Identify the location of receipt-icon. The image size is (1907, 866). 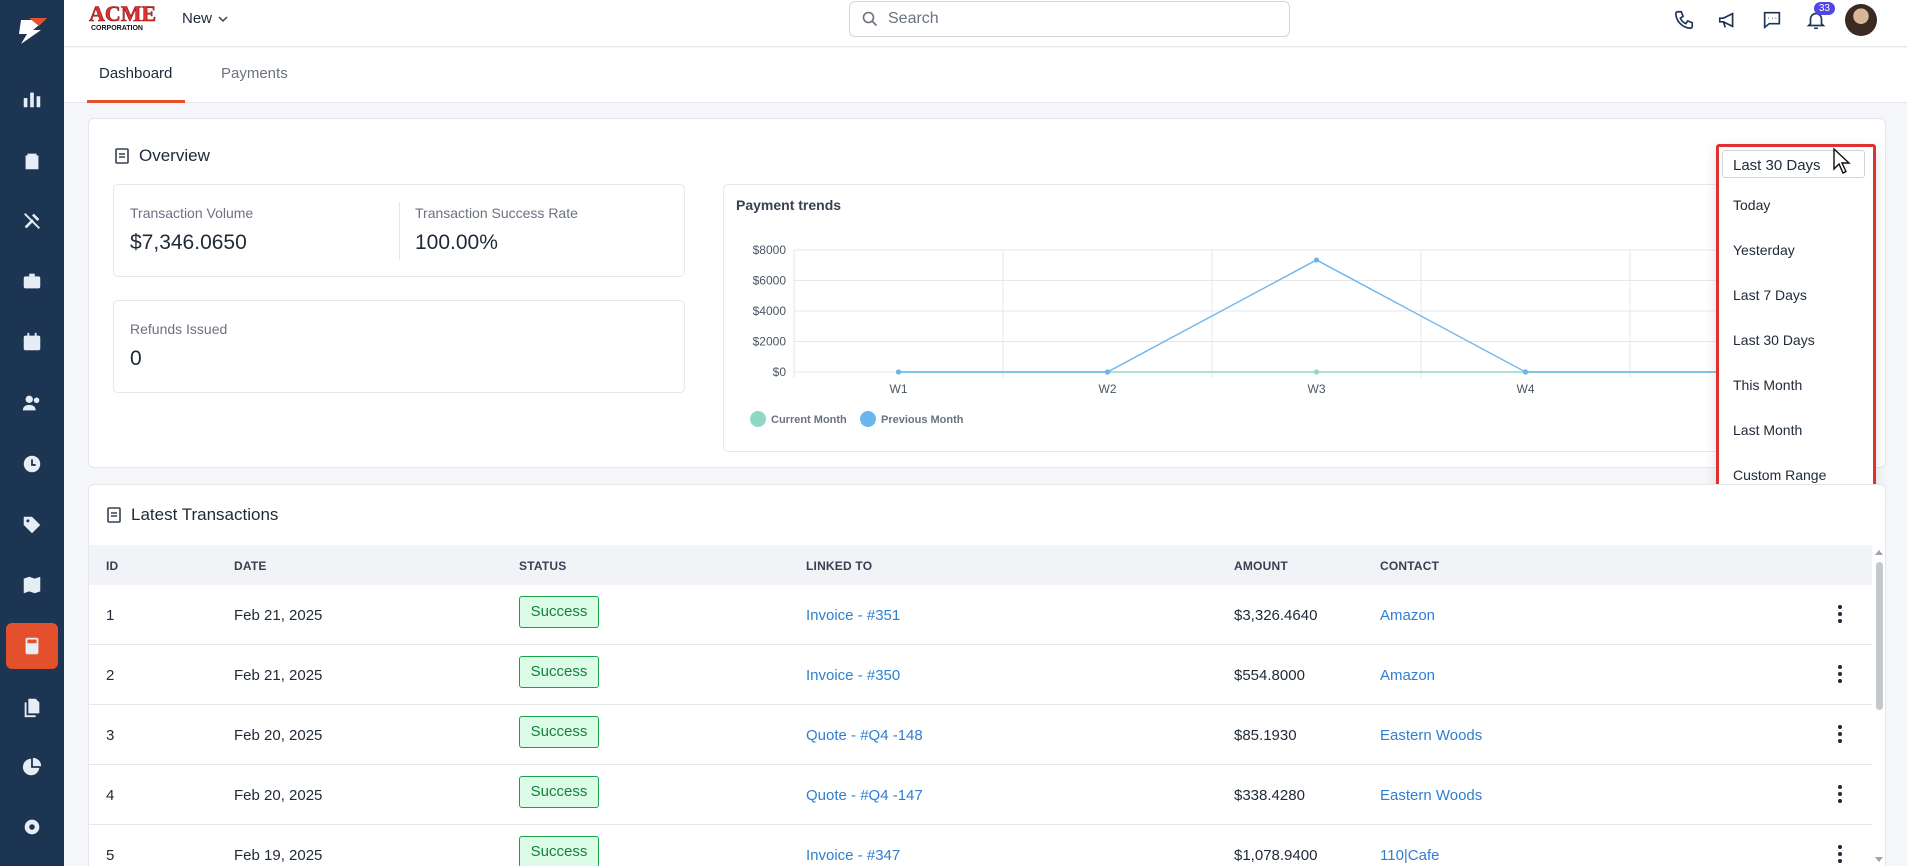
(114, 515).